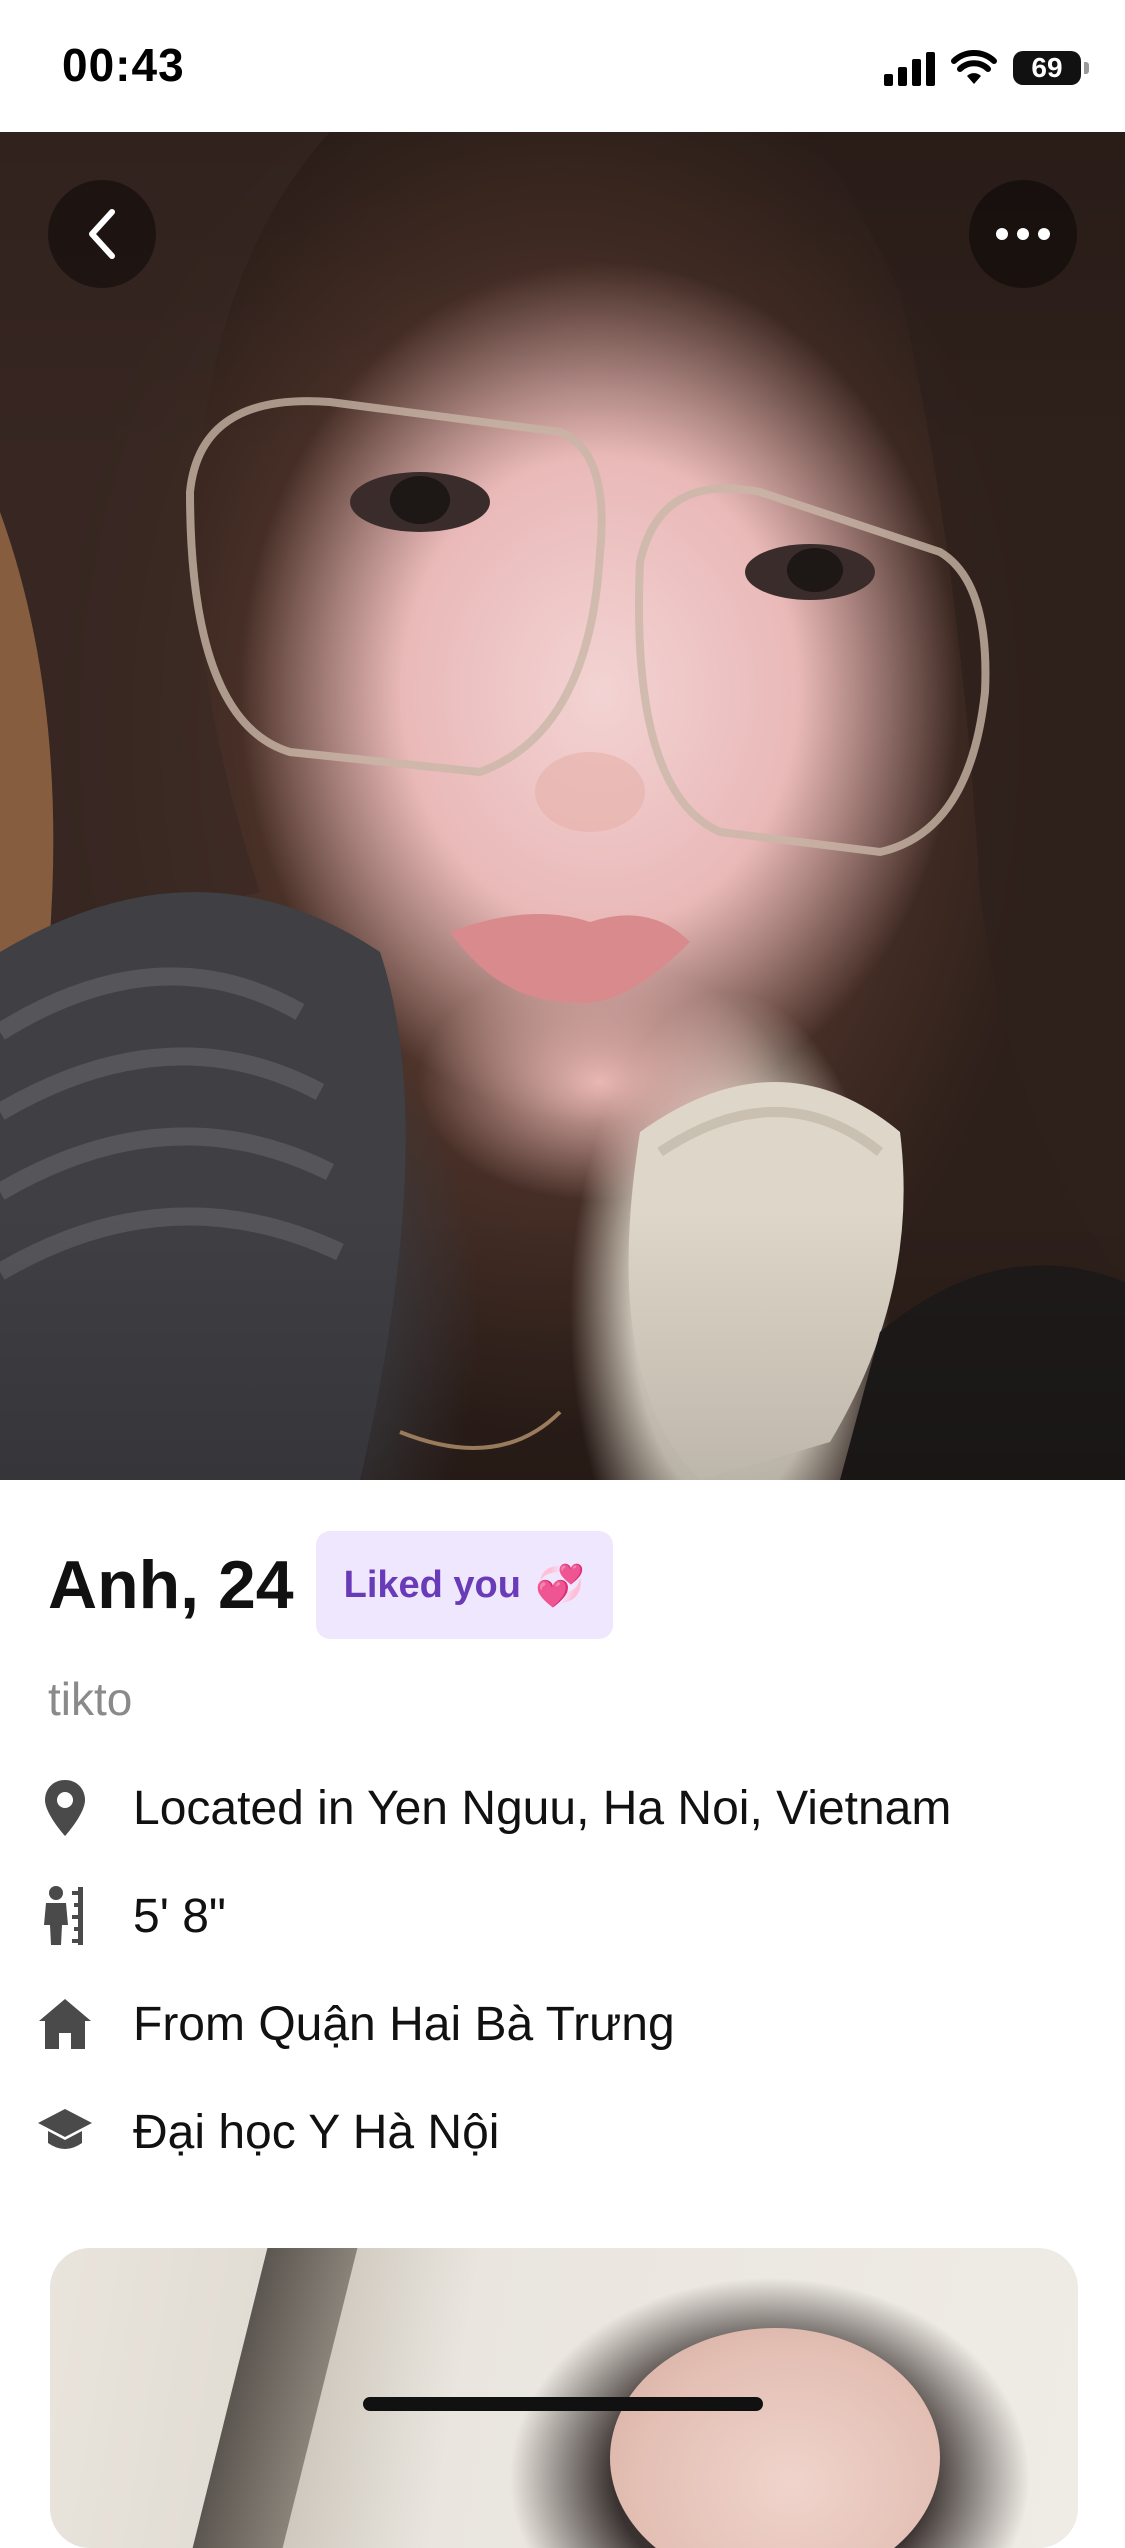  I want to click on photo2-doorframe, so click(275, 2398).